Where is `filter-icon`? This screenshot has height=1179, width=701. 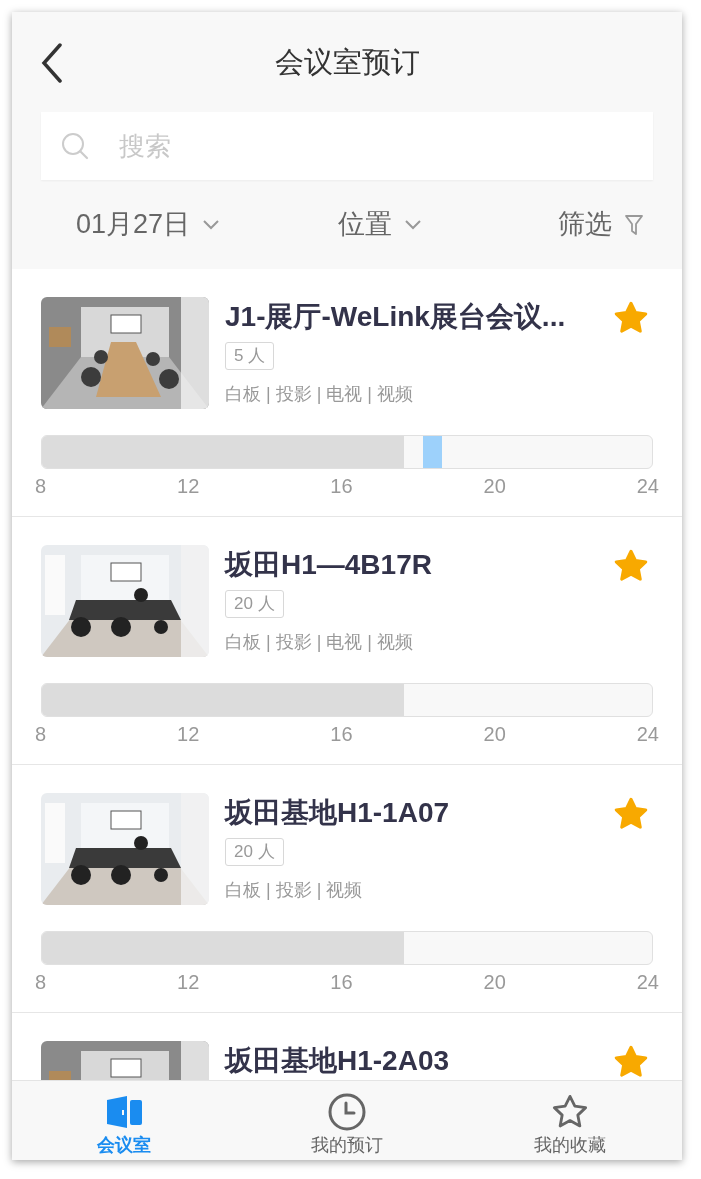 filter-icon is located at coordinates (634, 224).